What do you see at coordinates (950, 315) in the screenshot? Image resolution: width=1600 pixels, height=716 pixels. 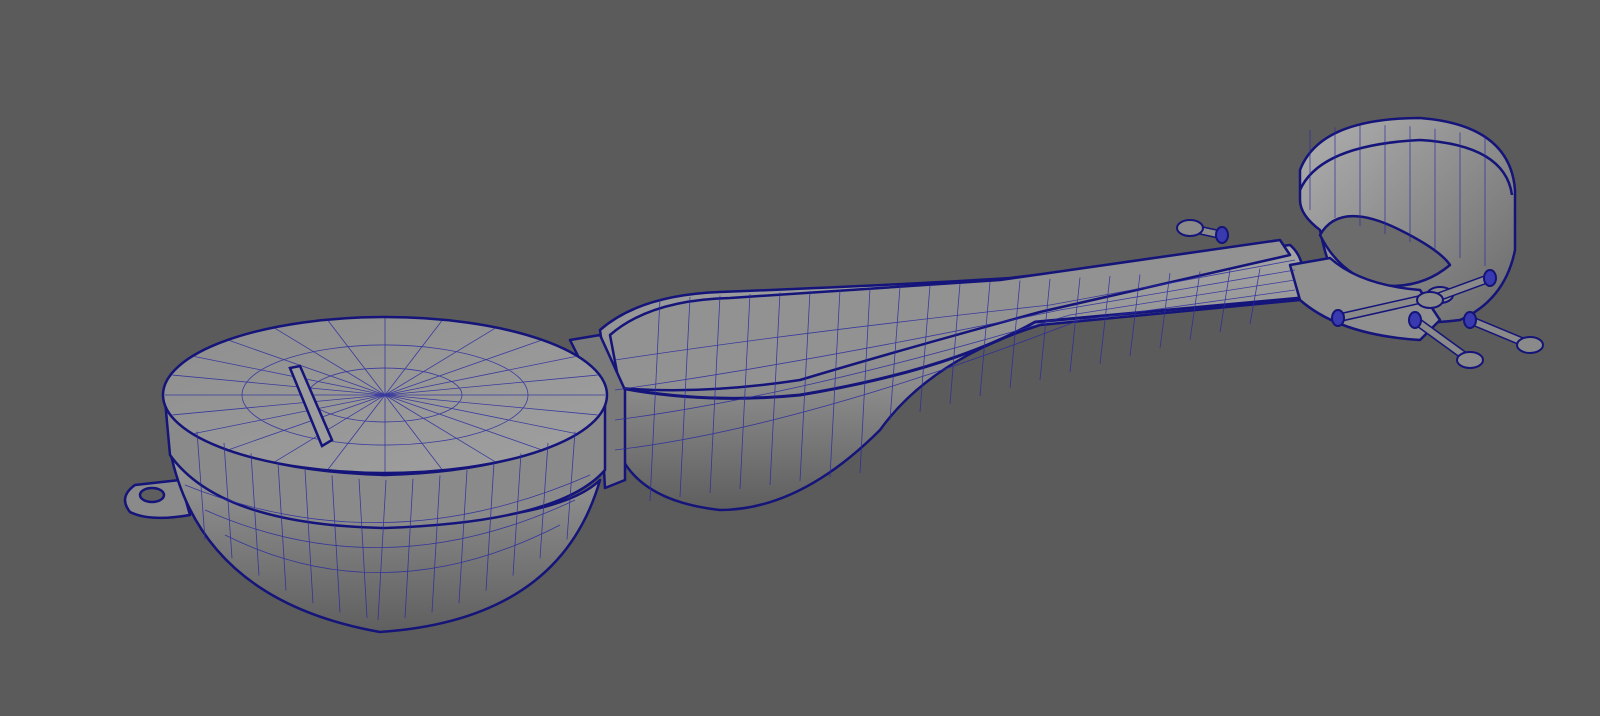 I see `fingerboard` at bounding box center [950, 315].